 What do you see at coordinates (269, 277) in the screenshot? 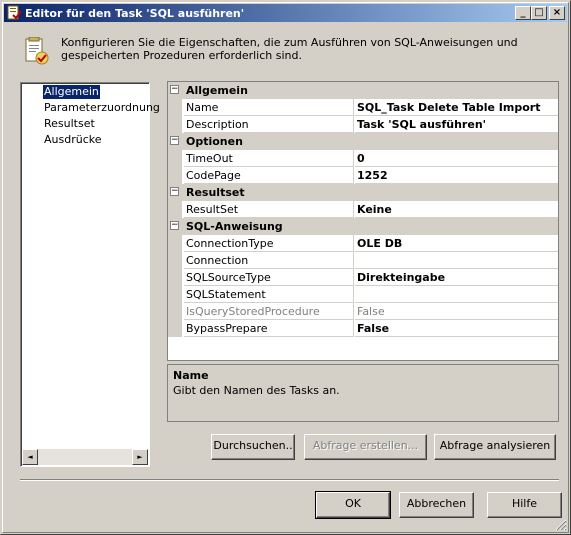
I see `property-name: SQLSourceType` at bounding box center [269, 277].